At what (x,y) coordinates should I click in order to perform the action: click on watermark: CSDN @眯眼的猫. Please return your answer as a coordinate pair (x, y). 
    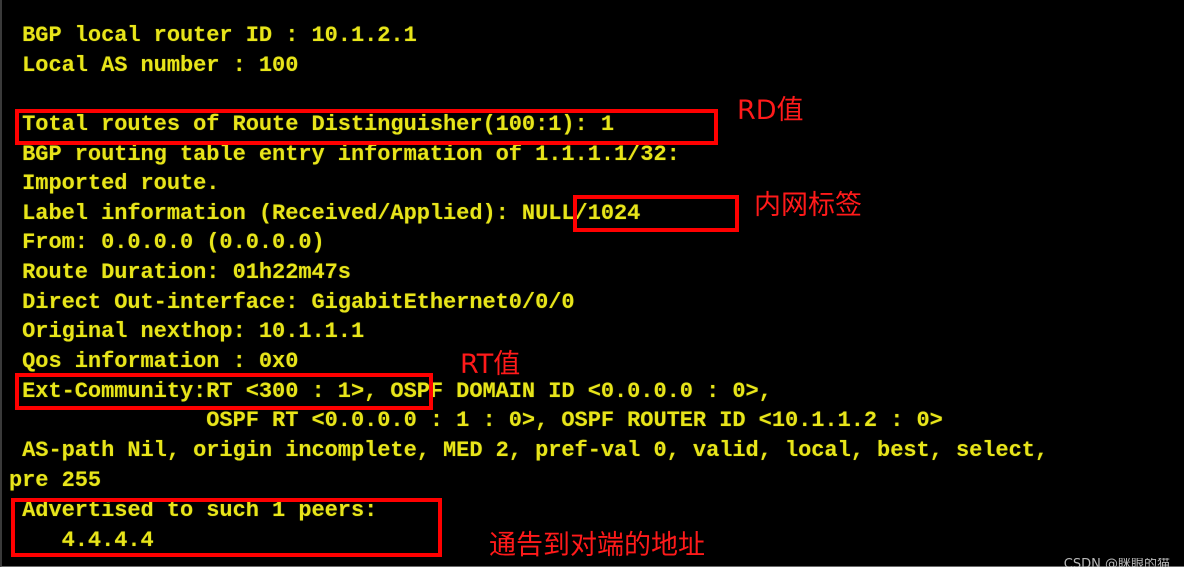
    Looking at the image, I should click on (1116, 562).